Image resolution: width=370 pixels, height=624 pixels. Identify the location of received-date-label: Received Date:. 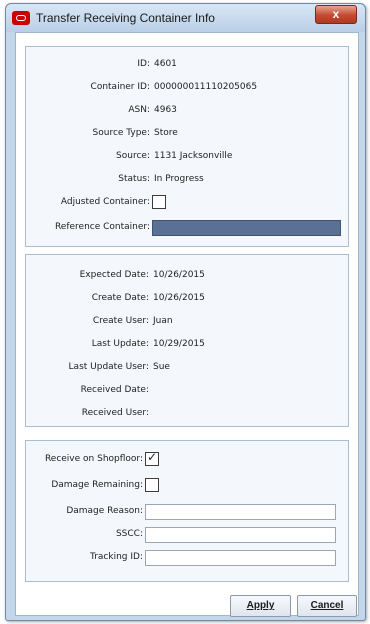
(114, 390).